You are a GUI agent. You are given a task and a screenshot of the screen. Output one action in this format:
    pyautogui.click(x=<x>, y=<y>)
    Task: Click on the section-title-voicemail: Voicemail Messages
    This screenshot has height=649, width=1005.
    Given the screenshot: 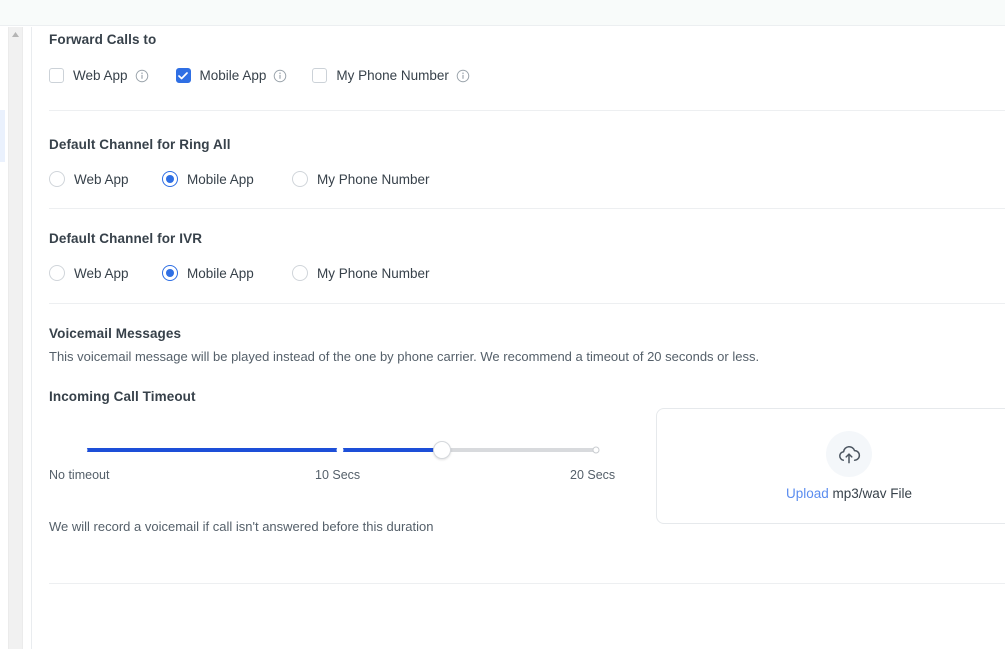 What is the action you would take?
    pyautogui.click(x=115, y=333)
    